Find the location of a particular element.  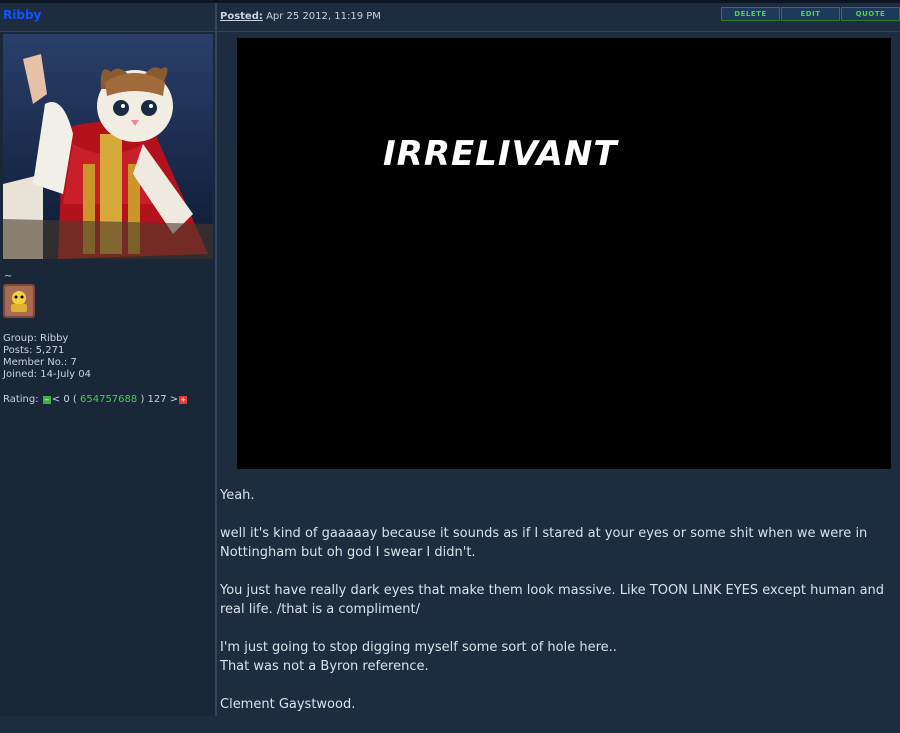

post-line: That was not a Byron reference. is located at coordinates (324, 666).